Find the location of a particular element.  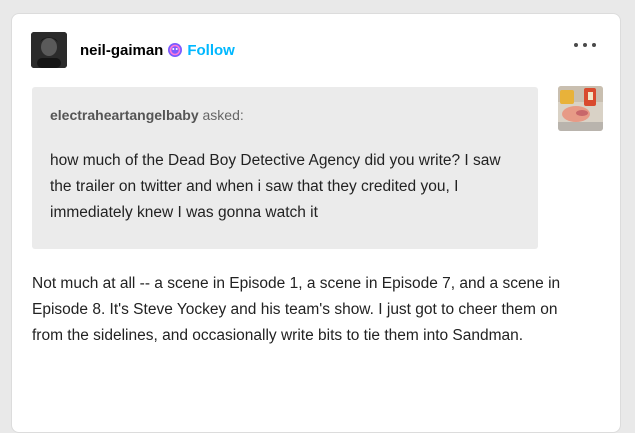

author-avatar-image is located at coordinates (49, 50).